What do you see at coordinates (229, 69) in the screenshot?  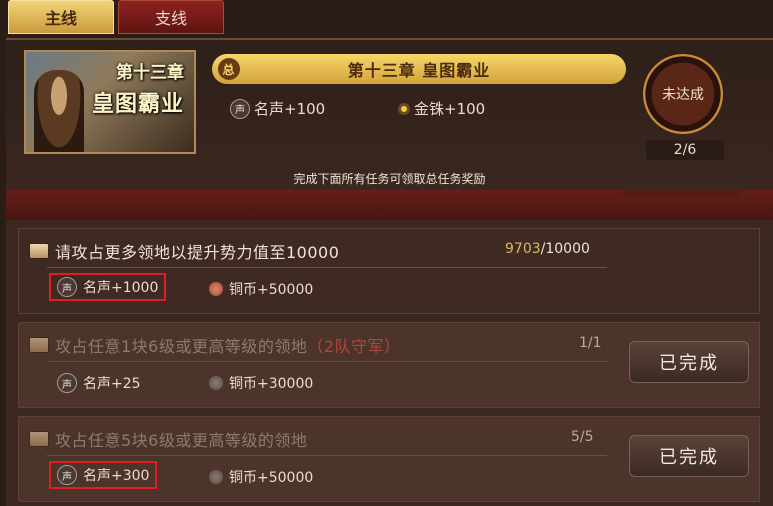 I see `total-badge-icon: 总` at bounding box center [229, 69].